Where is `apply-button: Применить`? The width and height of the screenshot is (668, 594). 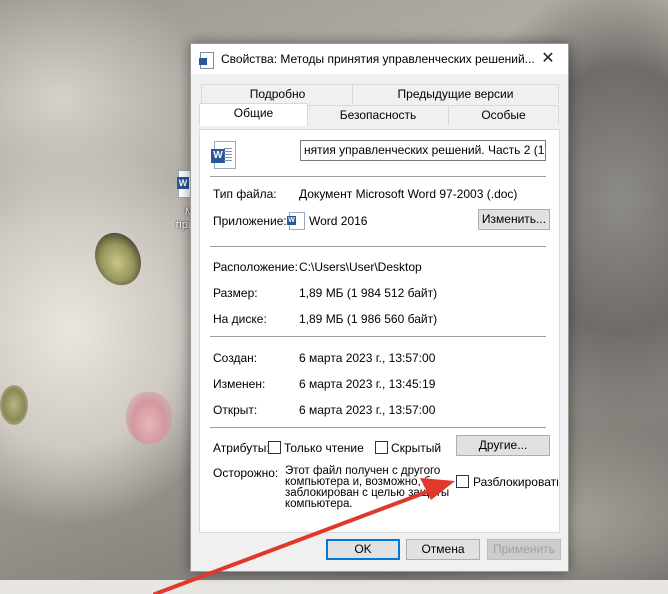
apply-button: Применить is located at coordinates (524, 549).